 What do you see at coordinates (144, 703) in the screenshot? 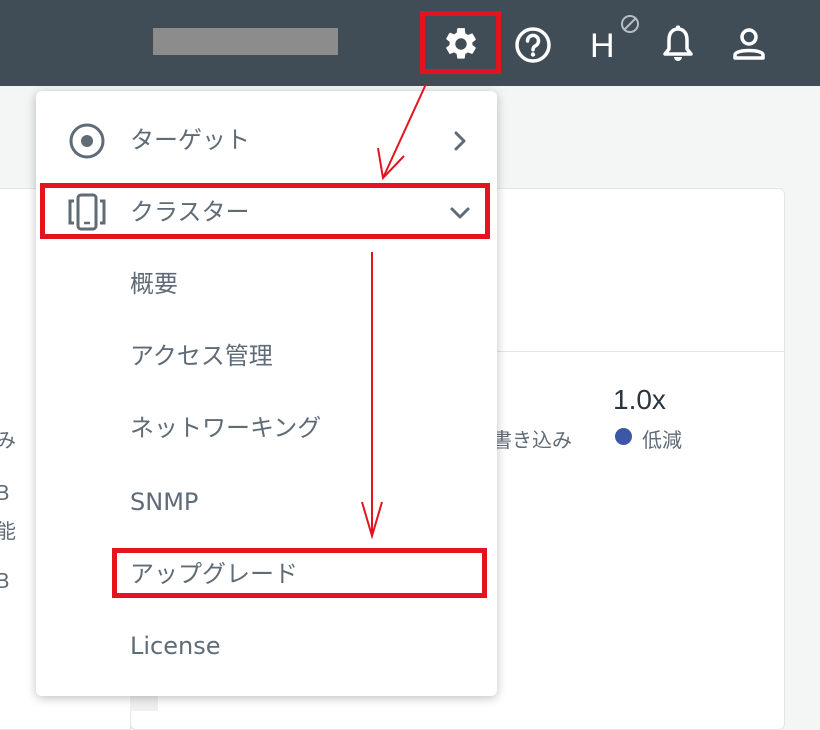
I see `panel-edge` at bounding box center [144, 703].